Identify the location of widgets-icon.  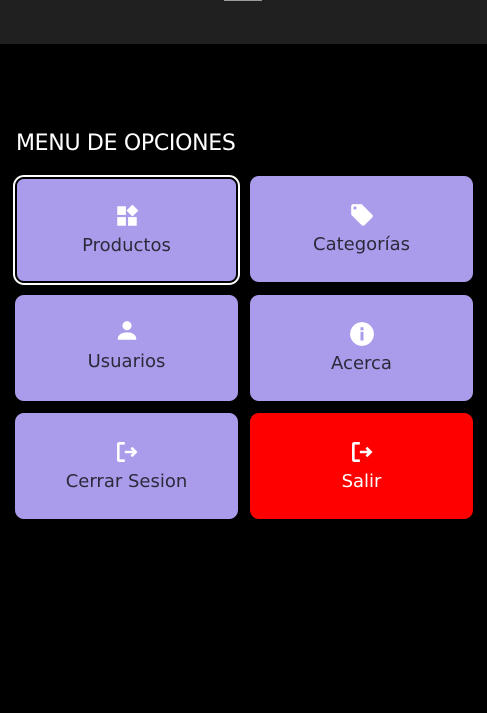
(127, 215).